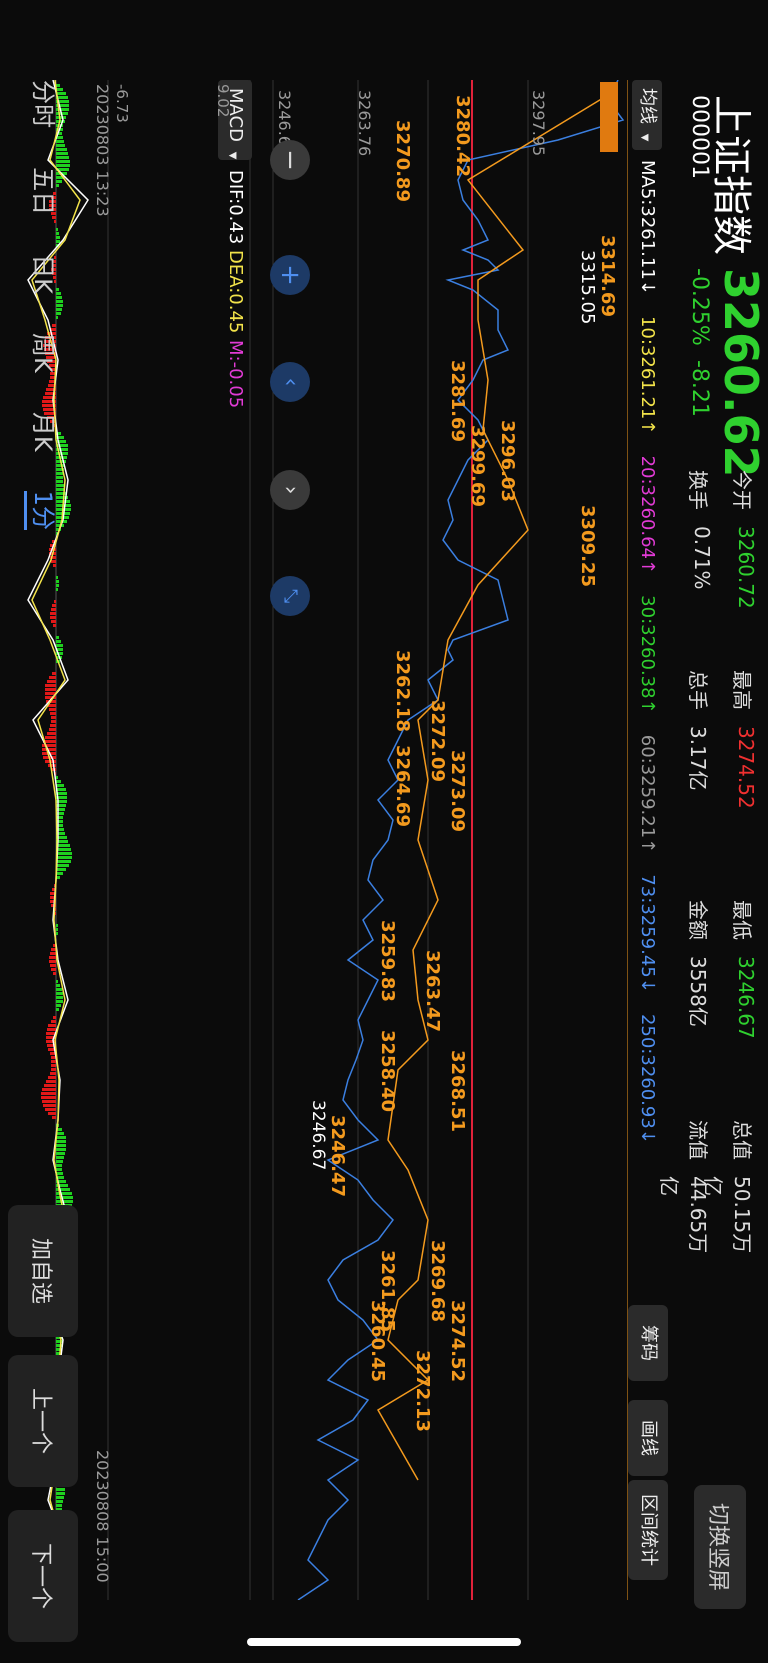 Image resolution: width=768 pixels, height=1663 pixels. What do you see at coordinates (377, 1341) in the screenshot?
I see `annotation: 3260.45` at bounding box center [377, 1341].